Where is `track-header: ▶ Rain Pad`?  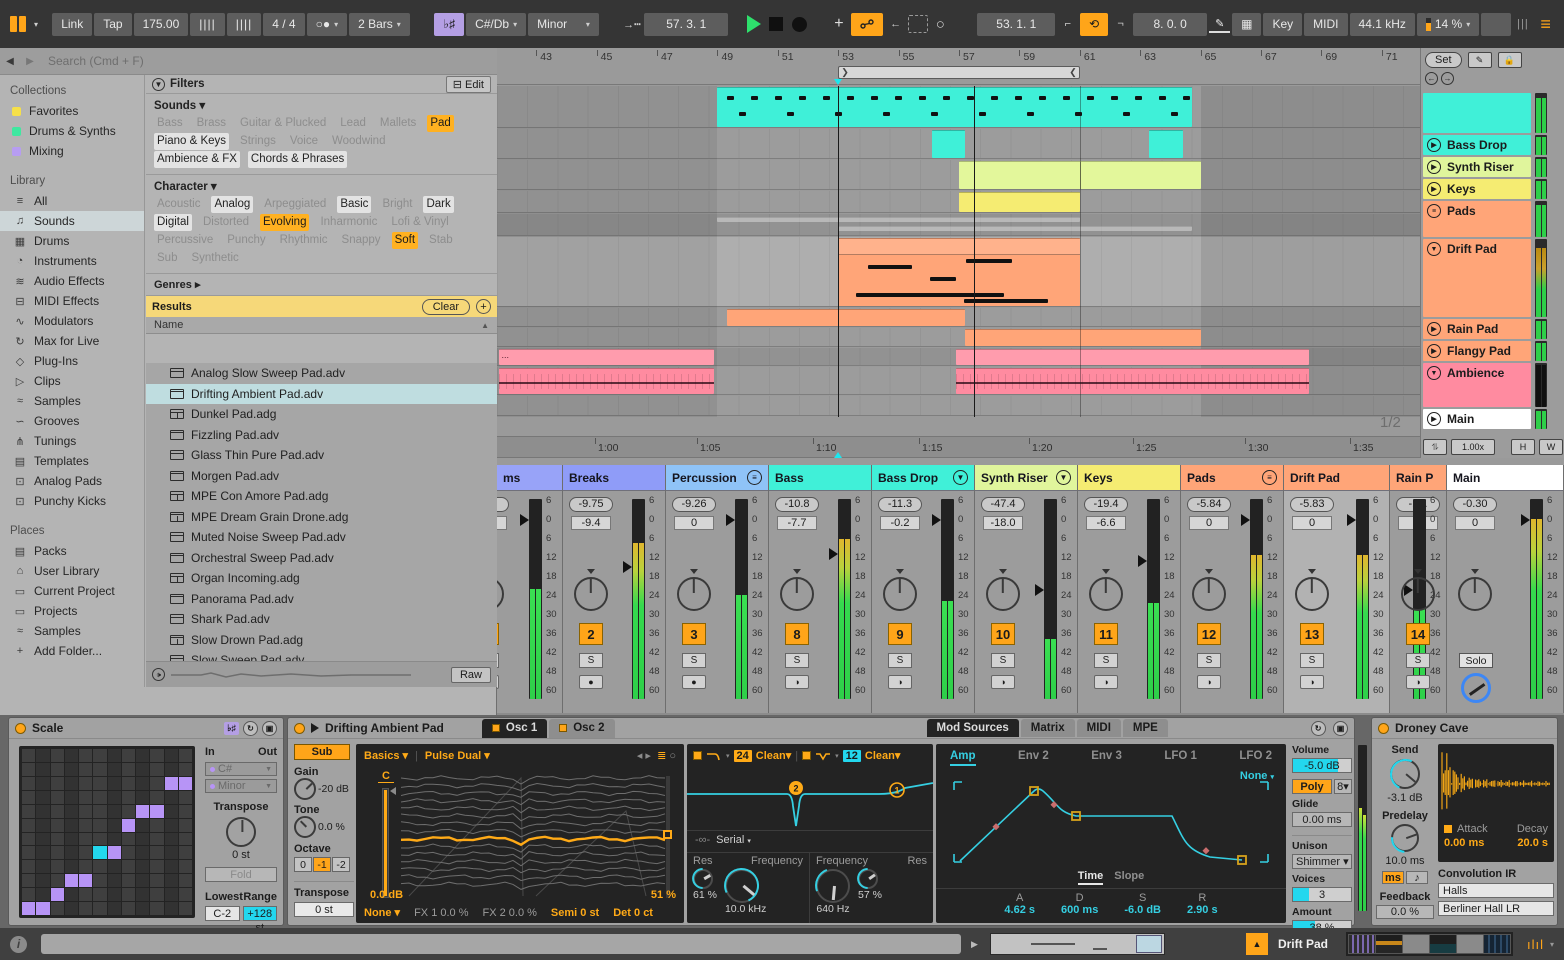
track-header: ▶ Rain Pad is located at coordinates (1477, 329).